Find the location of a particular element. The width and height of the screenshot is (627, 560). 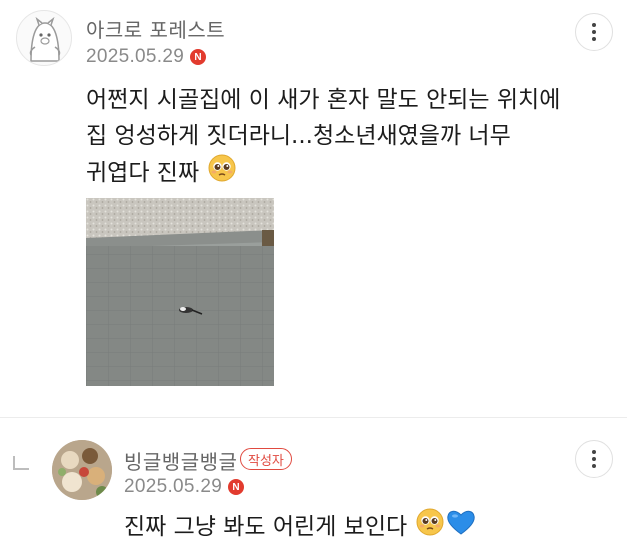

comment-line-with-emoji: 귀엽다 진짜 is located at coordinates (346, 173).